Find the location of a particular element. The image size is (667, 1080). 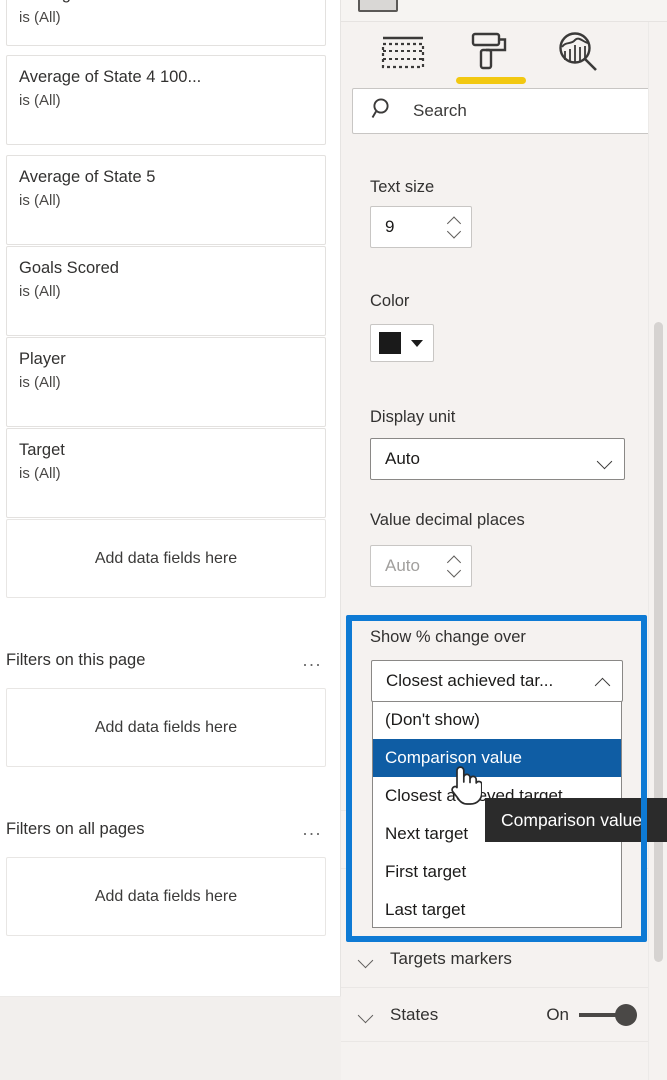

dropdown-option: Last target is located at coordinates (497, 910).